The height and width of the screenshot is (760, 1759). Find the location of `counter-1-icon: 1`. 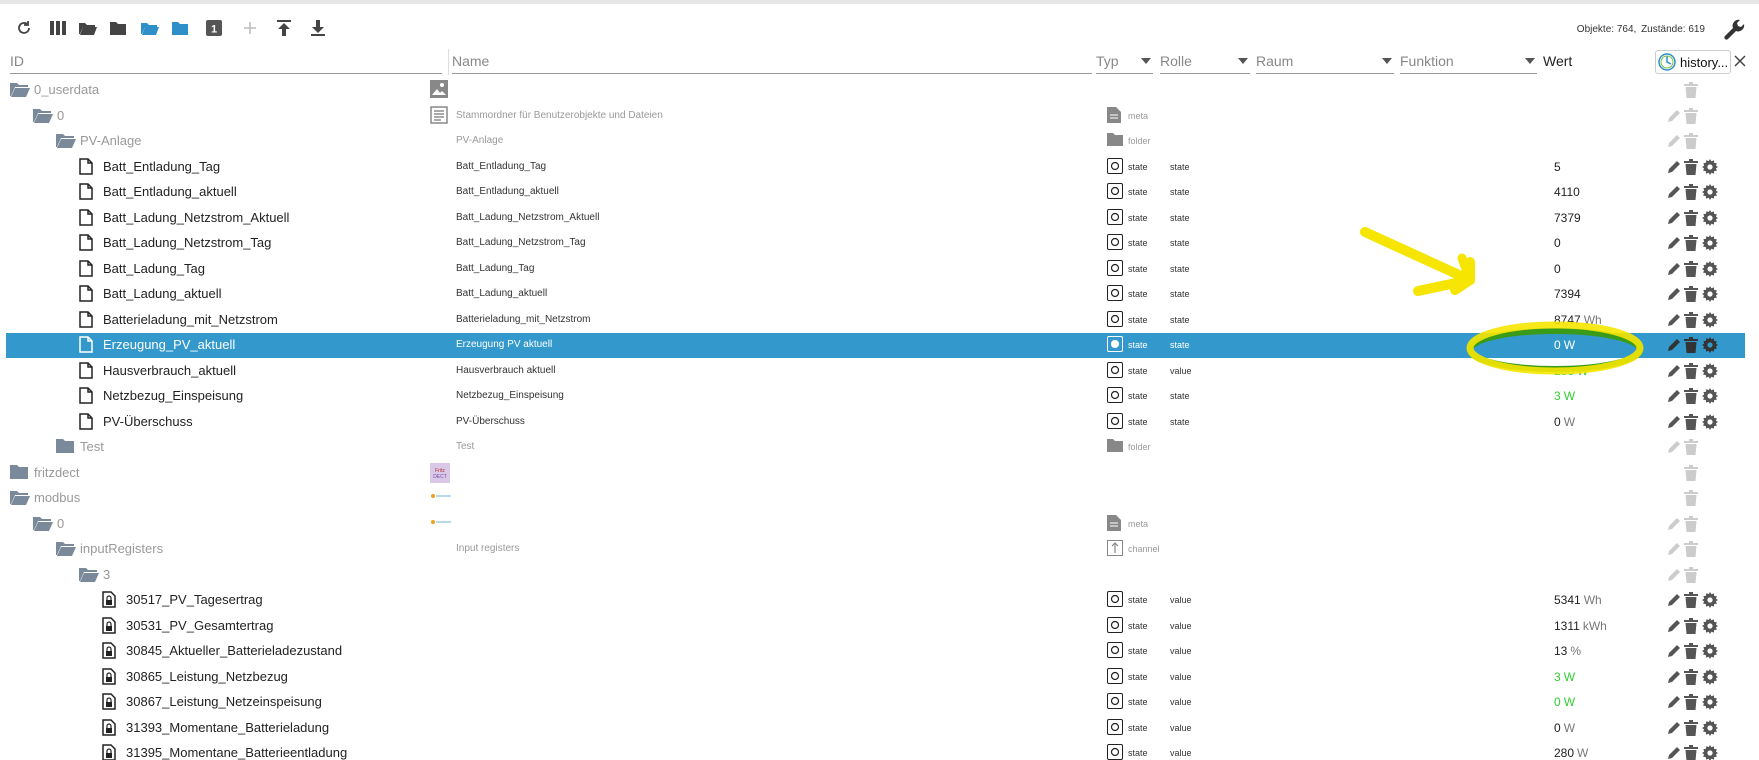

counter-1-icon: 1 is located at coordinates (214, 28).